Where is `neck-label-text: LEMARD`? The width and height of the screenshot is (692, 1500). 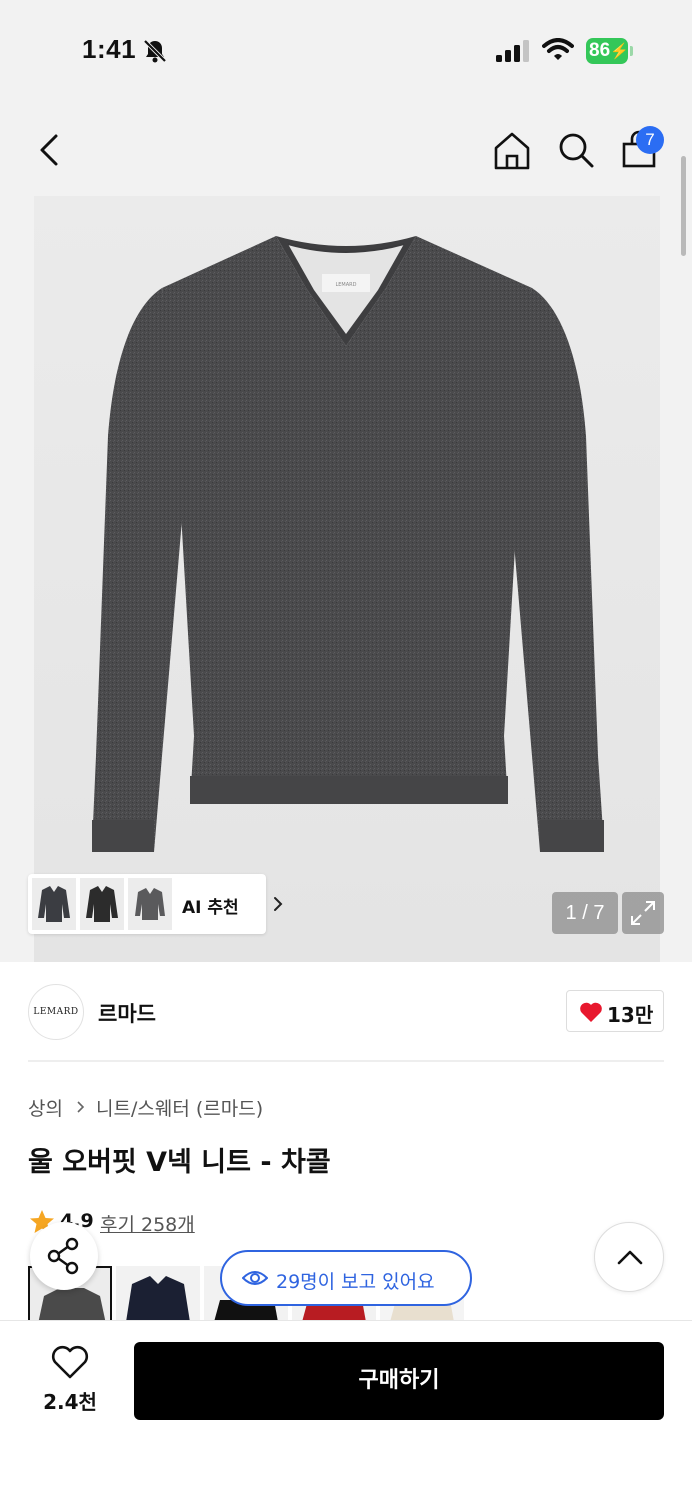
neck-label-text: LEMARD is located at coordinates (345, 285).